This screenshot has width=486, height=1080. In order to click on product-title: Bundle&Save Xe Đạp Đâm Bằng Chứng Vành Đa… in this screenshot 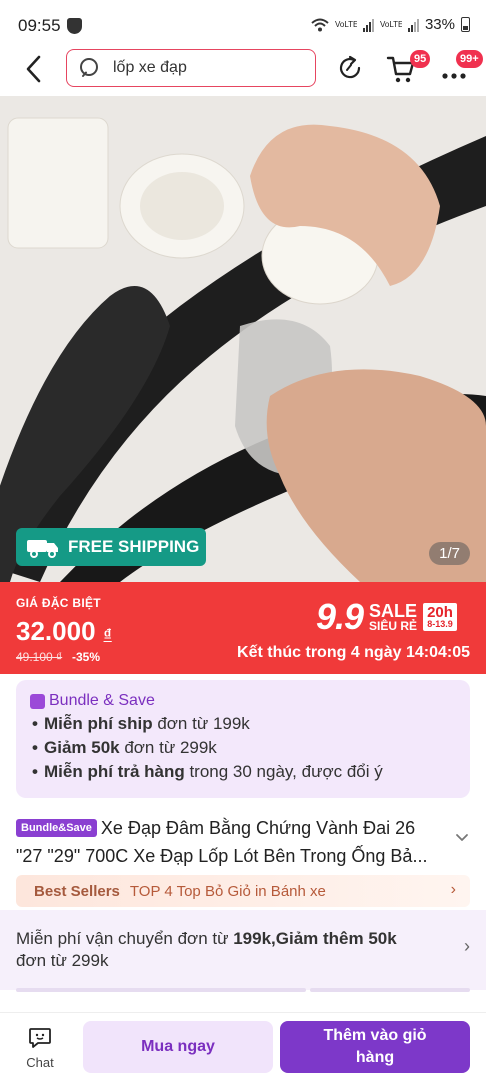, I will do `click(231, 842)`.